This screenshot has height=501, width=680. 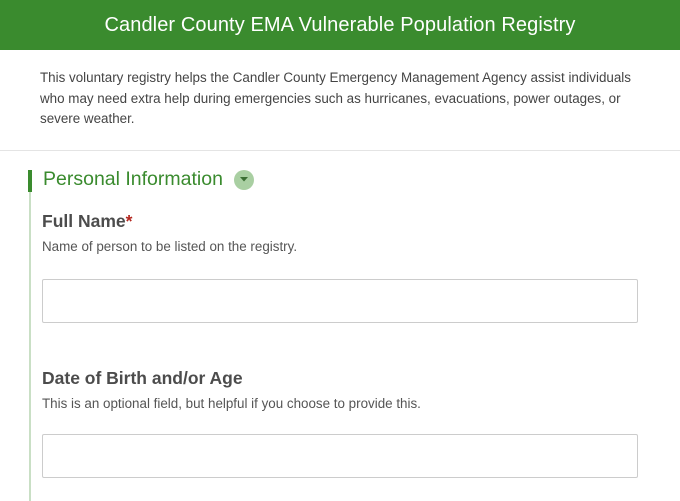 I want to click on section-accent-bar, so click(x=30, y=181).